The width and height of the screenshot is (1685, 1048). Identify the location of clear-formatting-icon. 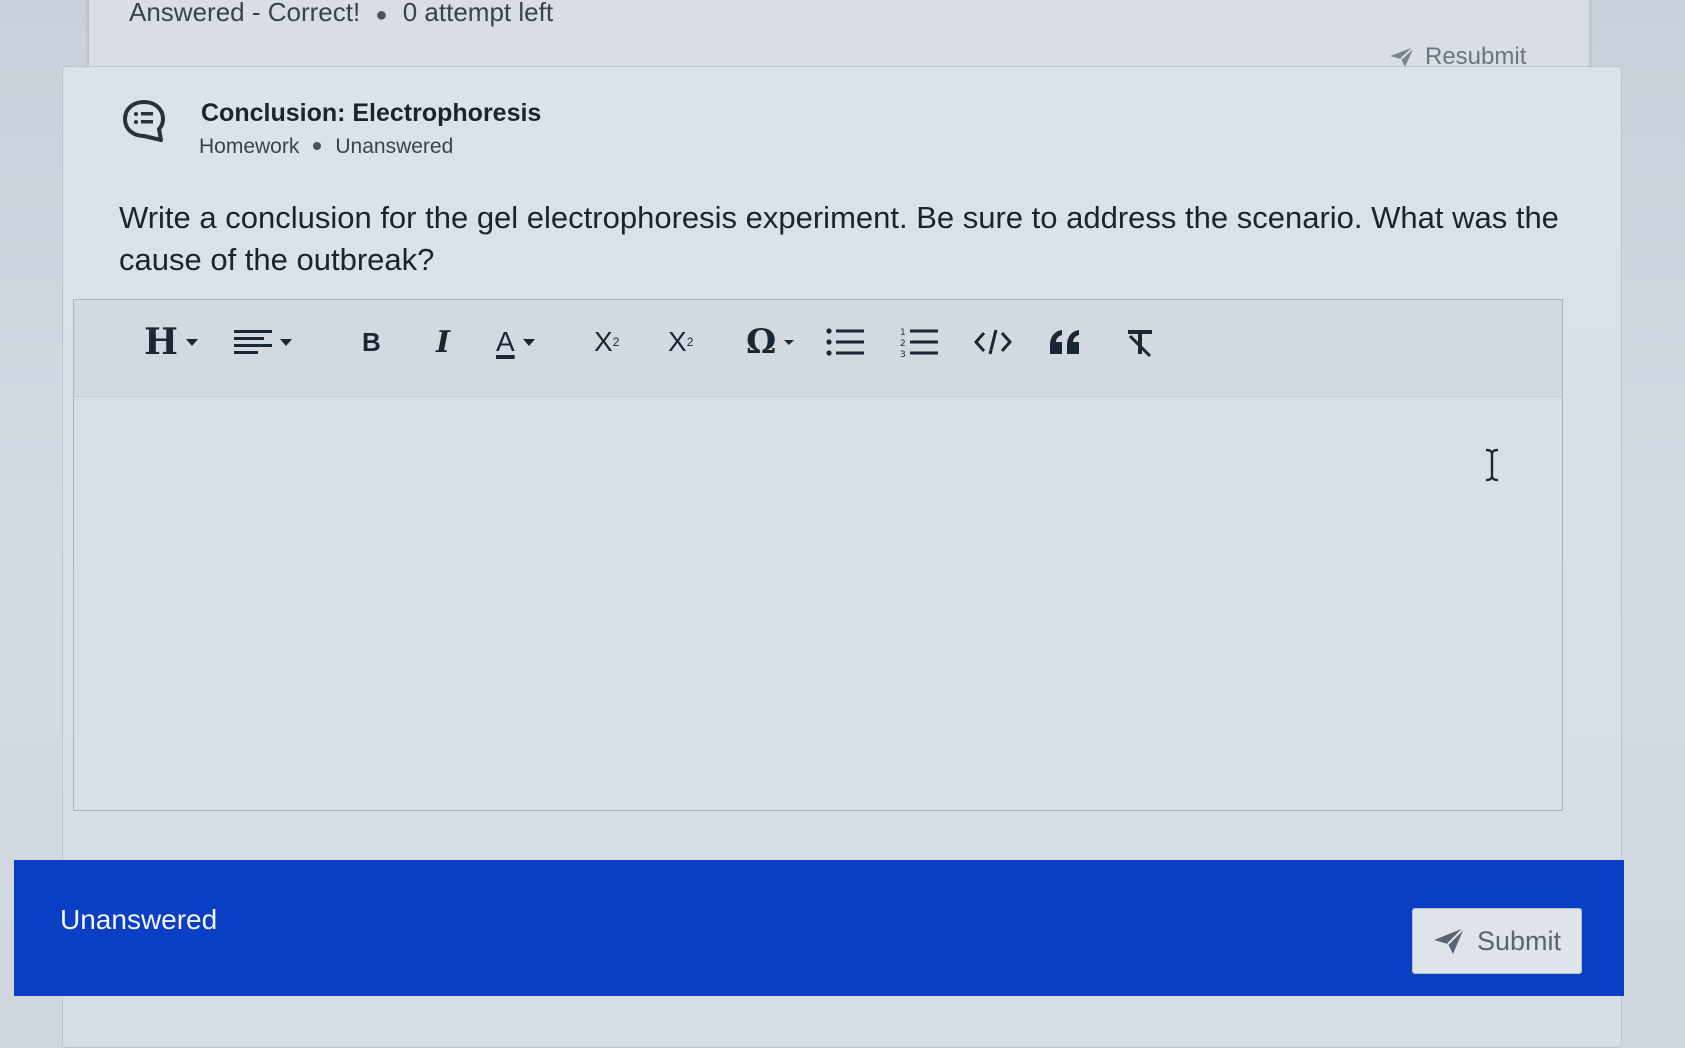
(1140, 344).